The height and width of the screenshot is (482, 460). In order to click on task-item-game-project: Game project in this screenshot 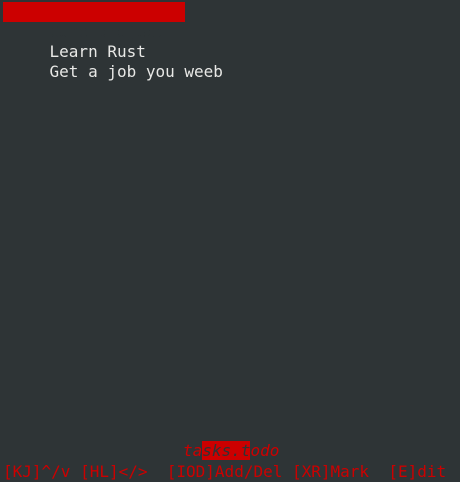, I will do `click(94, 21)`.